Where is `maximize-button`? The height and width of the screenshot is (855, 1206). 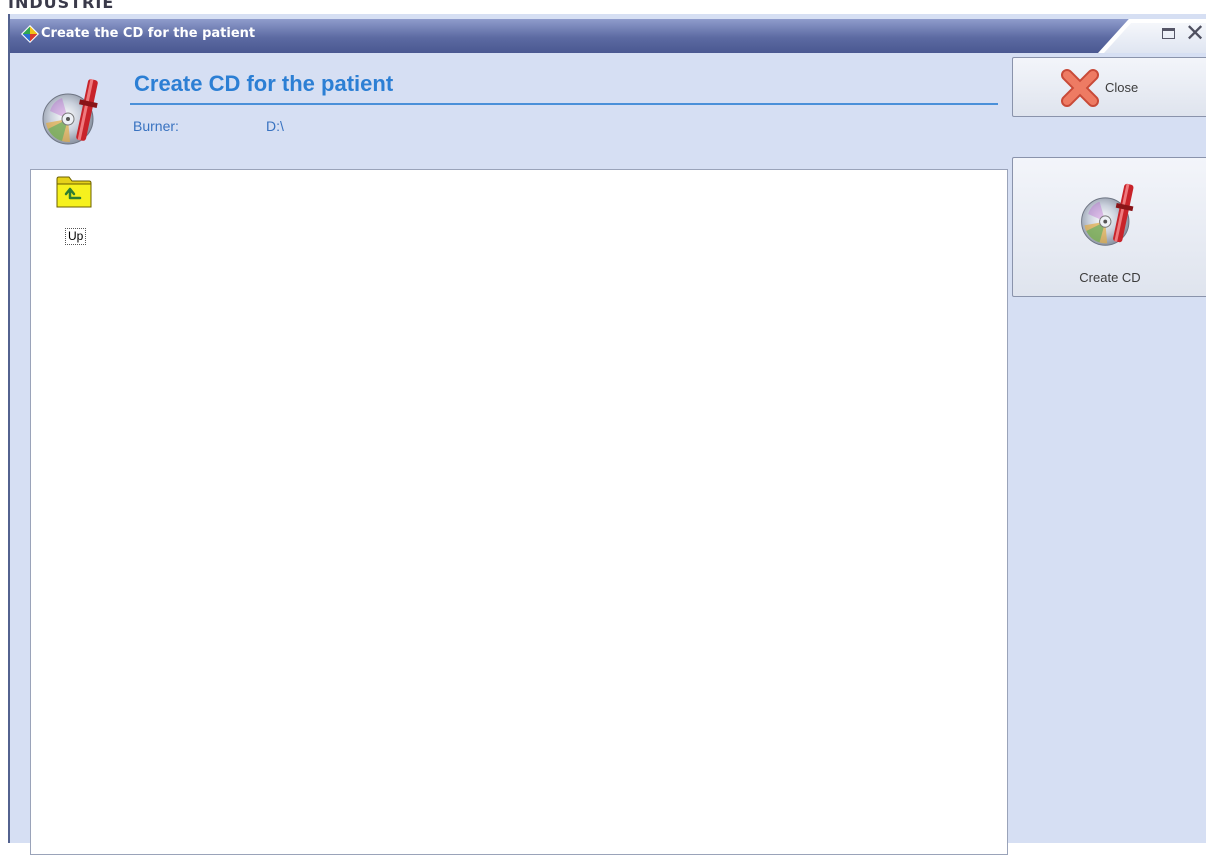
maximize-button is located at coordinates (1168, 33).